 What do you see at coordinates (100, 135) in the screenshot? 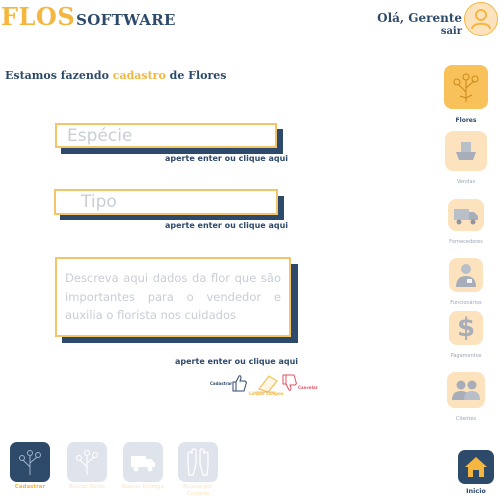
I see `species-placeholder: Espécie` at bounding box center [100, 135].